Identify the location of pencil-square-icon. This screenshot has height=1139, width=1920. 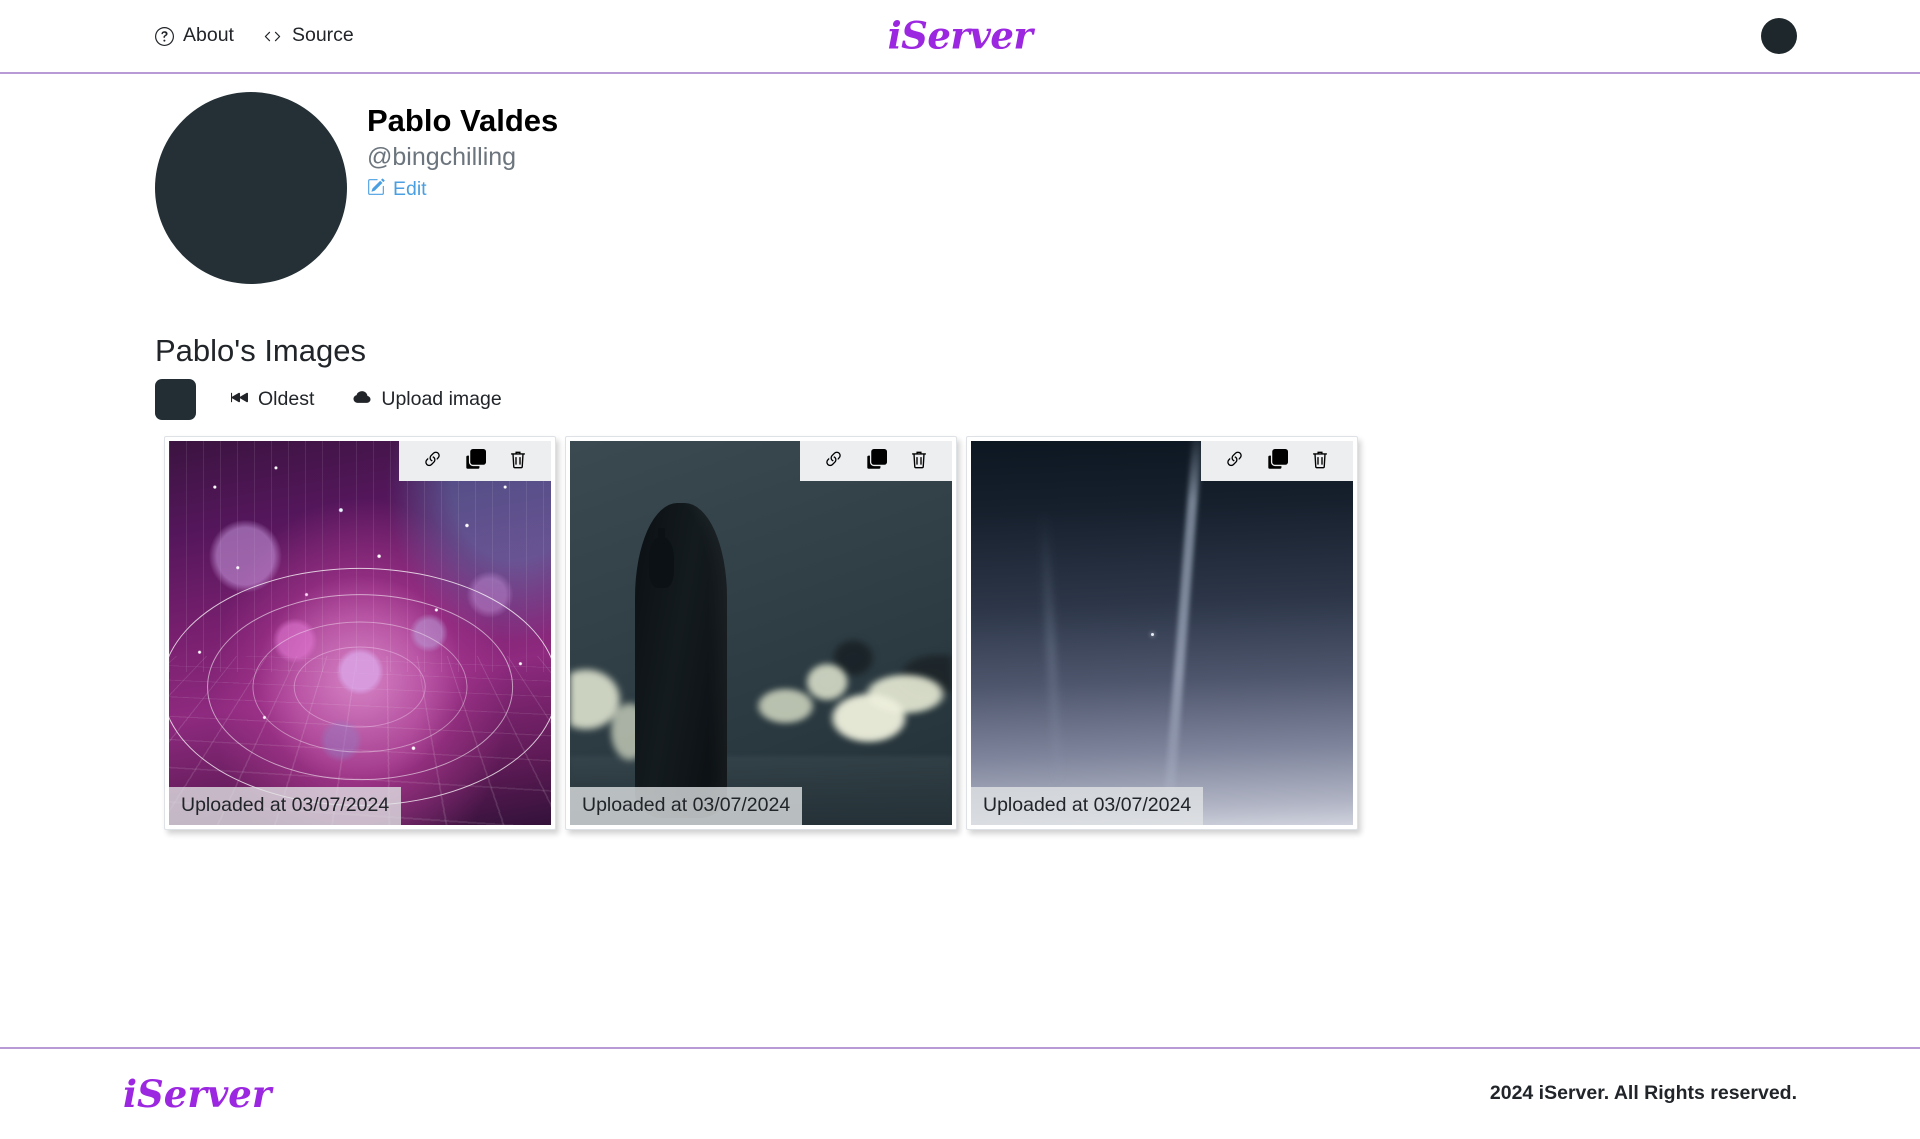
(376, 189).